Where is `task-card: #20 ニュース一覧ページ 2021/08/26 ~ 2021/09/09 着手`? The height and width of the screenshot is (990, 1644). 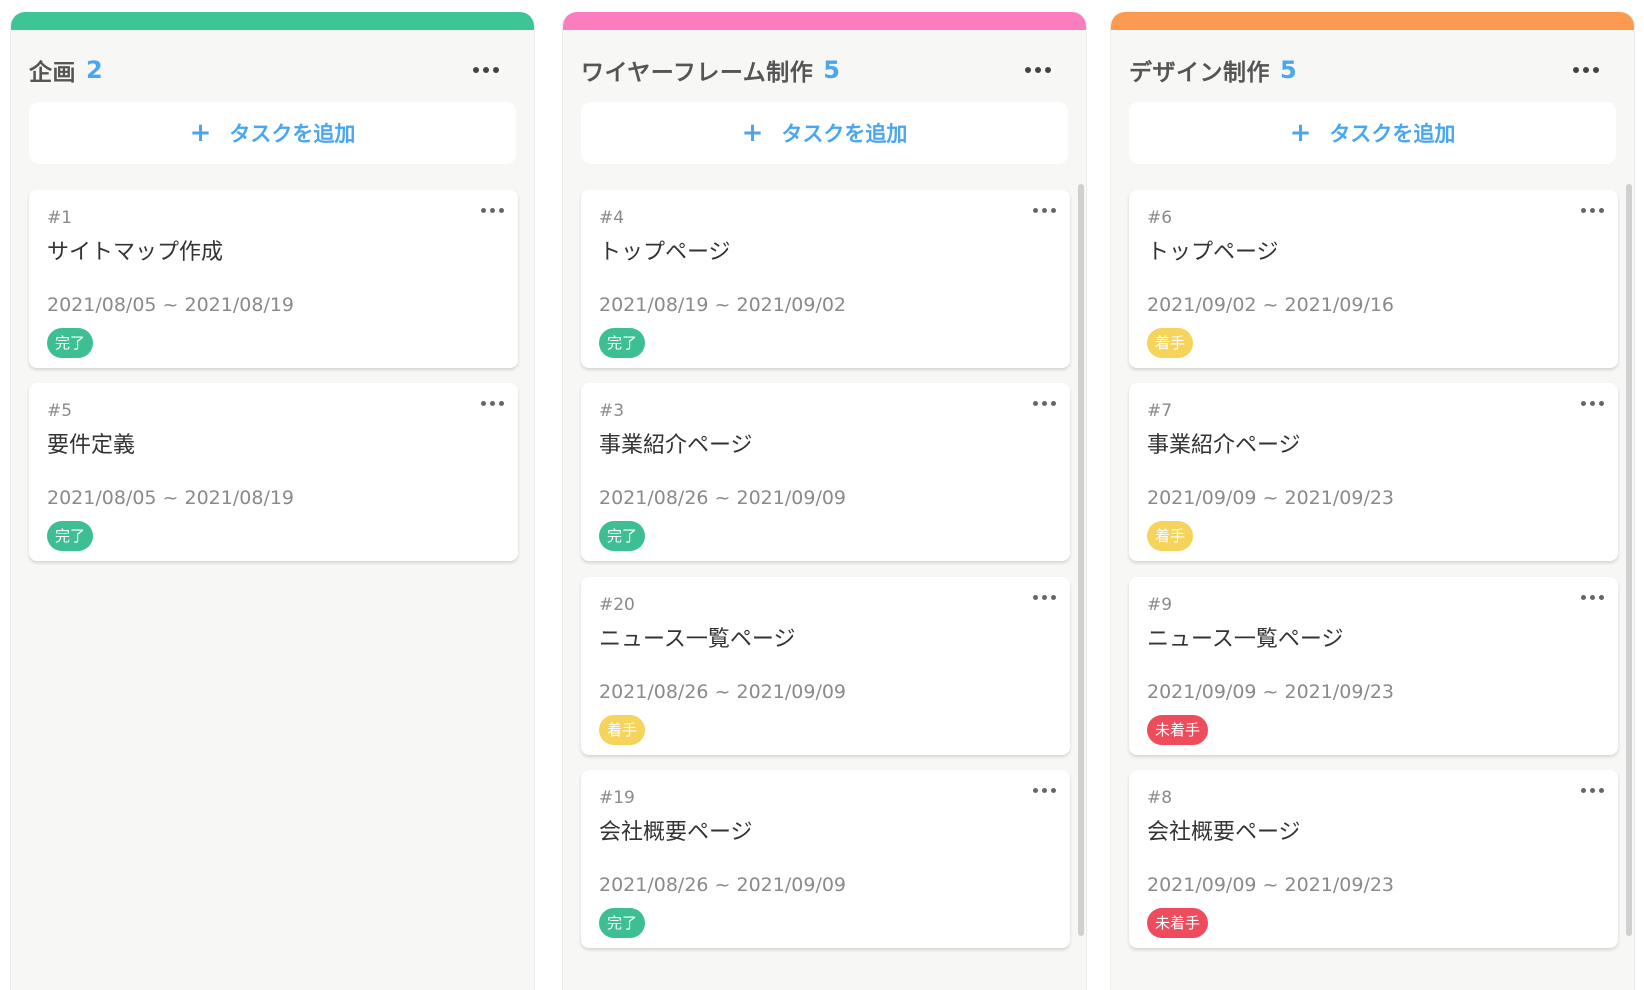 task-card: #20 ニュース一覧ページ 2021/08/26 ~ 2021/09/09 着手 is located at coordinates (825, 666).